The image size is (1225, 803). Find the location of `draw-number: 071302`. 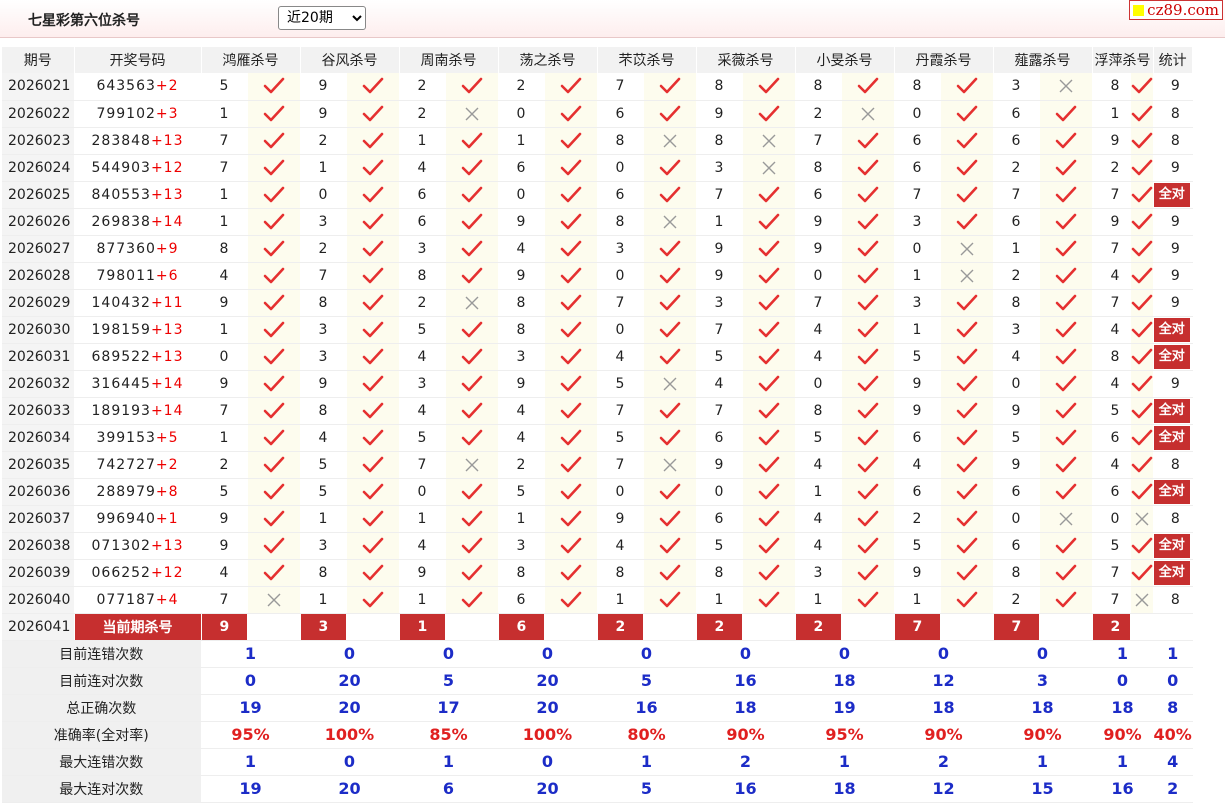

draw-number: 071302 is located at coordinates (121, 545).